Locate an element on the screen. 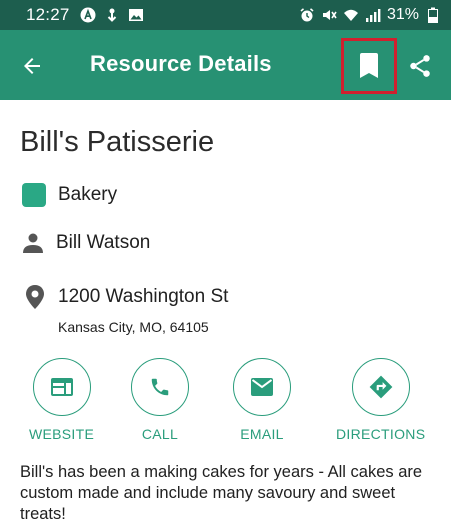 This screenshot has height=529, width=451. image-icon is located at coordinates (136, 15).